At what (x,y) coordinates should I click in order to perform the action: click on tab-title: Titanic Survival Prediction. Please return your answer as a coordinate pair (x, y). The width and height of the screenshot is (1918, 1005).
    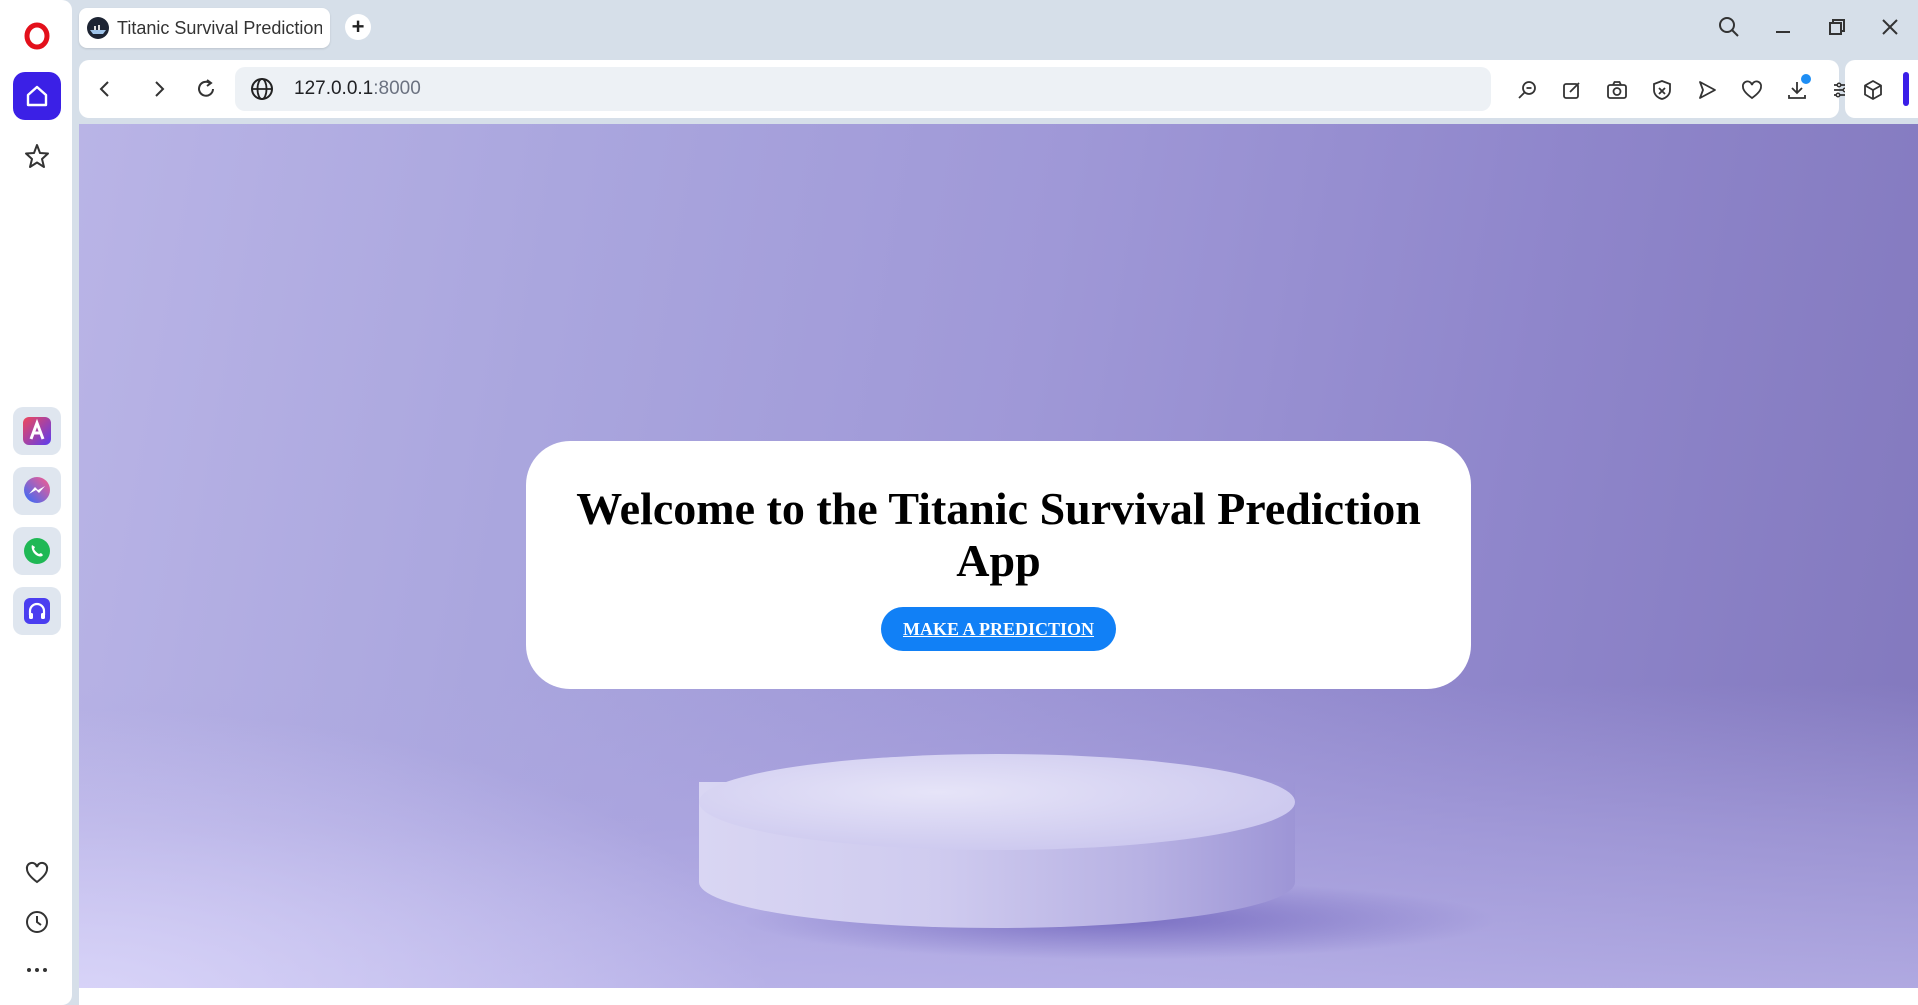
    Looking at the image, I should click on (219, 27).